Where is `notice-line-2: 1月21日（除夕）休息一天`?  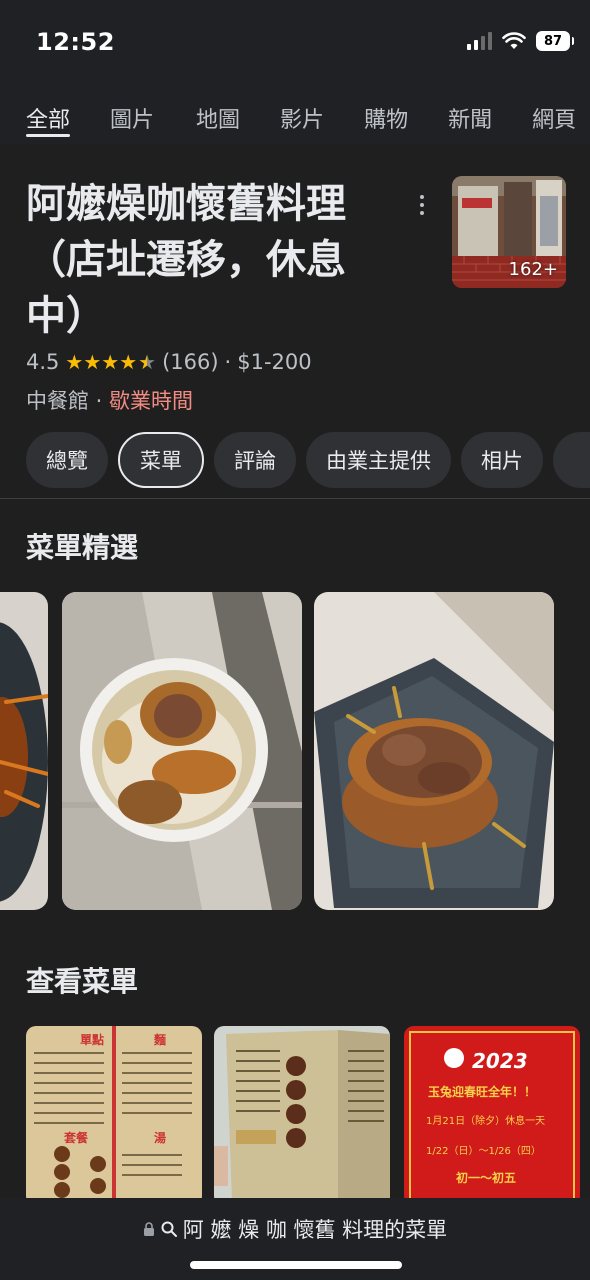
notice-line-2: 1月21日（除夕）休息一天 is located at coordinates (485, 1120).